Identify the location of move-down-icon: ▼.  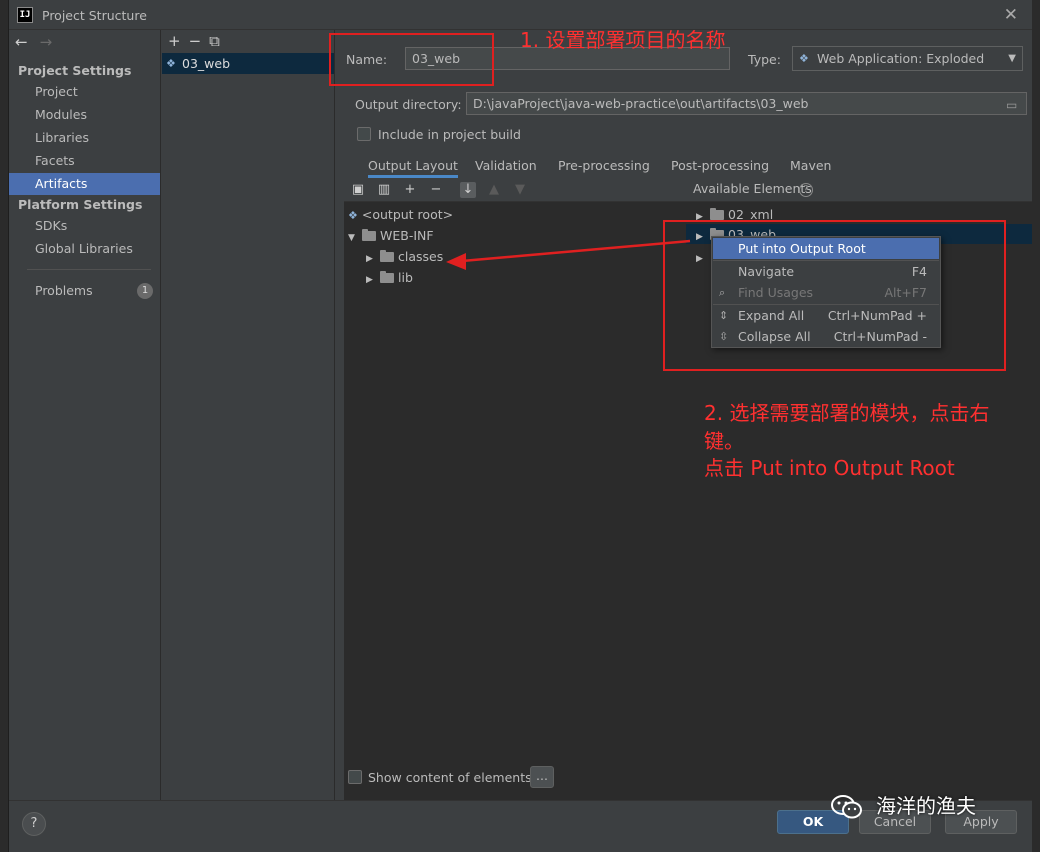
(520, 190).